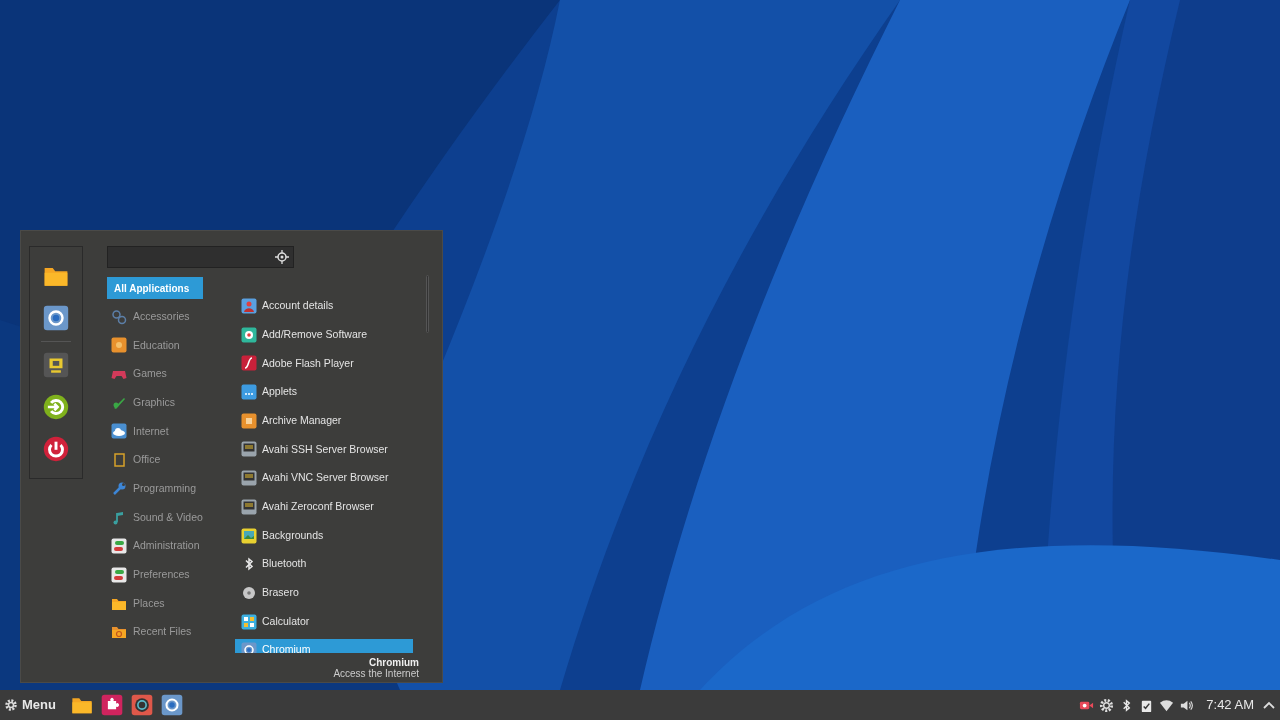  What do you see at coordinates (169, 632) in the screenshot?
I see `category-item: Recent Files` at bounding box center [169, 632].